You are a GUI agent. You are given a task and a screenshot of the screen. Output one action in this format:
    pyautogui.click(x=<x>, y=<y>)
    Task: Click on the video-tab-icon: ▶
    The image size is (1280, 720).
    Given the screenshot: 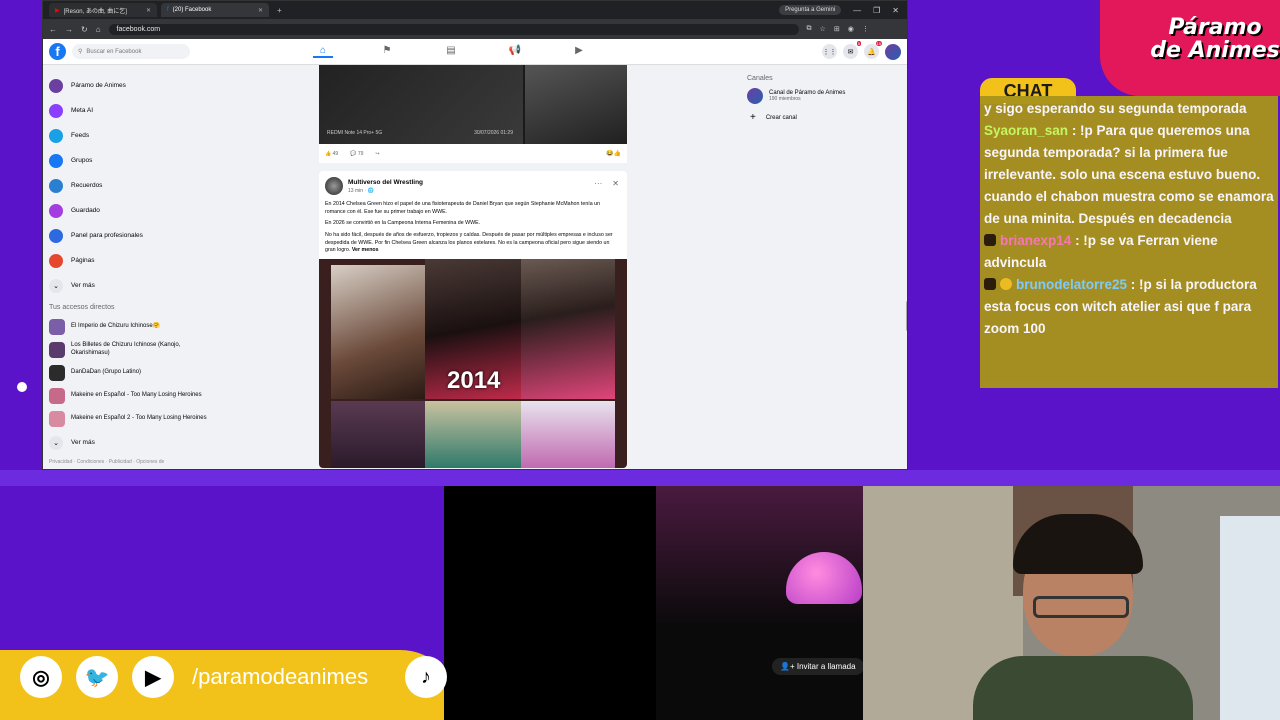 What is the action you would take?
    pyautogui.click(x=579, y=51)
    